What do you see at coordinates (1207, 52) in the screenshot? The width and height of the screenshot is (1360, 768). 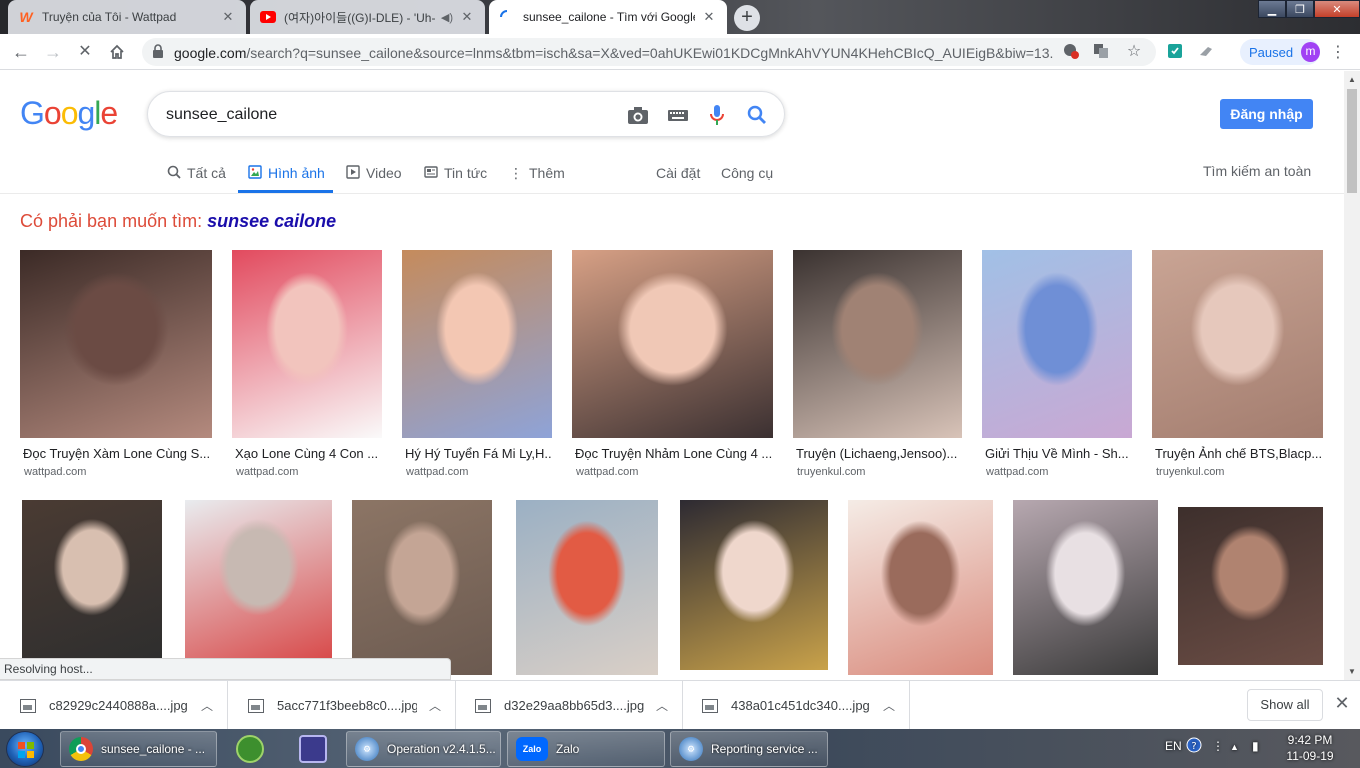 I see `extension-icon` at bounding box center [1207, 52].